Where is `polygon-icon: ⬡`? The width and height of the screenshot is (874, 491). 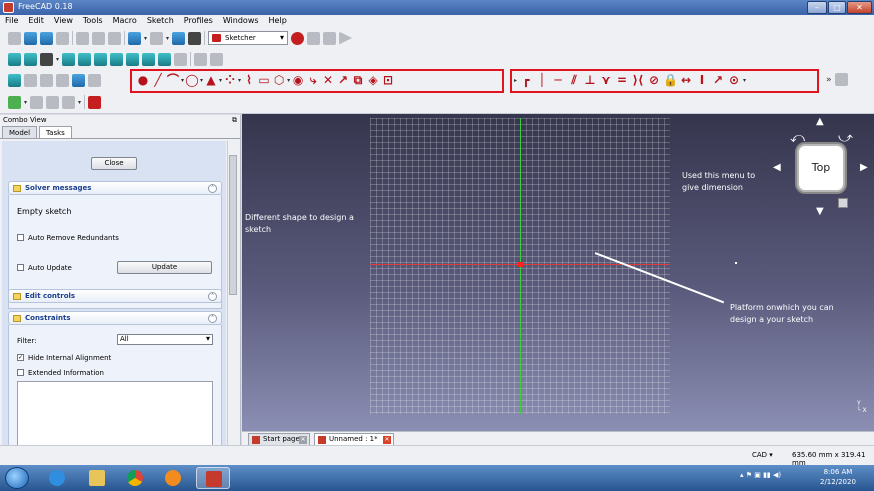
polygon-icon: ⬡ is located at coordinates (279, 80).